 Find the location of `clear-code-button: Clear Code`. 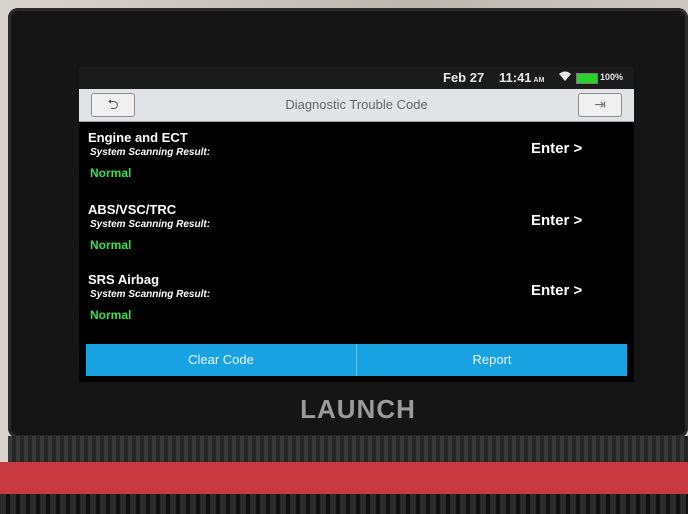

clear-code-button: Clear Code is located at coordinates (221, 360).